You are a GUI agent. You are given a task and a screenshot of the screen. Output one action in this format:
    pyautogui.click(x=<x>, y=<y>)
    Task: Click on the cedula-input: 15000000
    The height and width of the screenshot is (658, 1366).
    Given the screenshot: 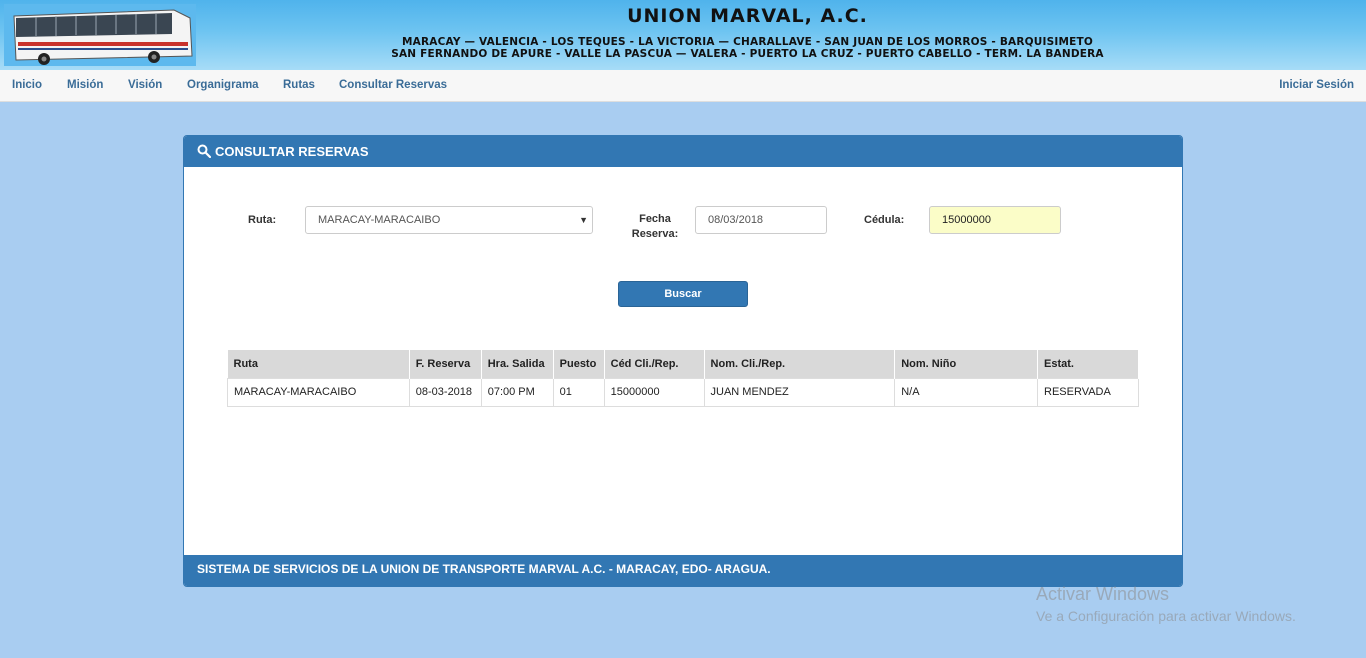 What is the action you would take?
    pyautogui.click(x=995, y=220)
    